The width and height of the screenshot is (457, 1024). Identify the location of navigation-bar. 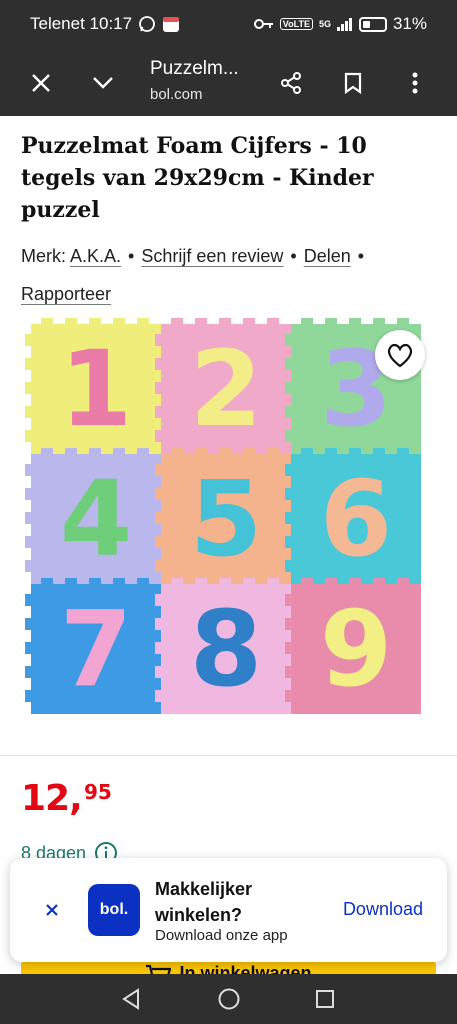
(228, 999).